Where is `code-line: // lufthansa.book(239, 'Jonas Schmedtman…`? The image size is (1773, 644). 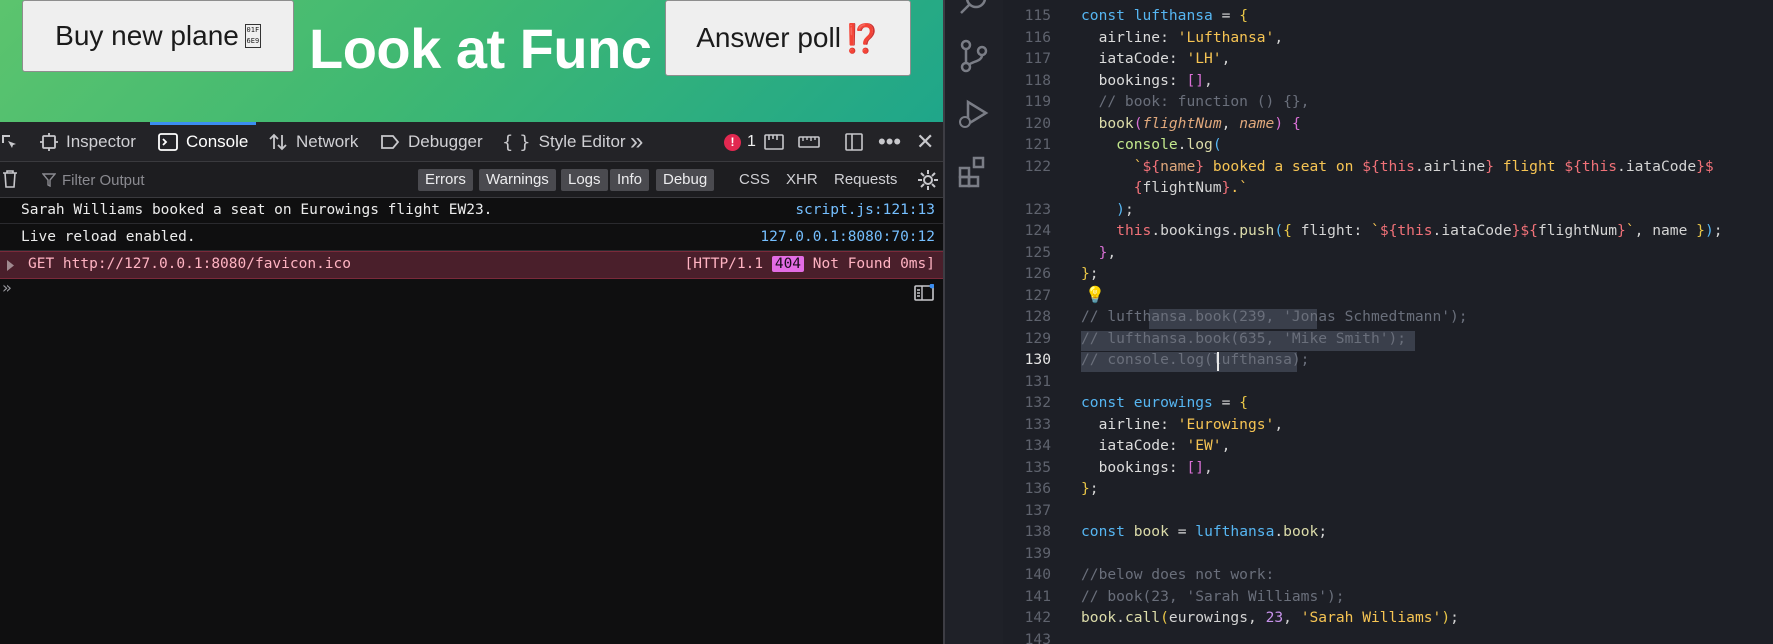
code-line: // lufthansa.book(239, 'Jonas Schmedtman… is located at coordinates (1274, 316).